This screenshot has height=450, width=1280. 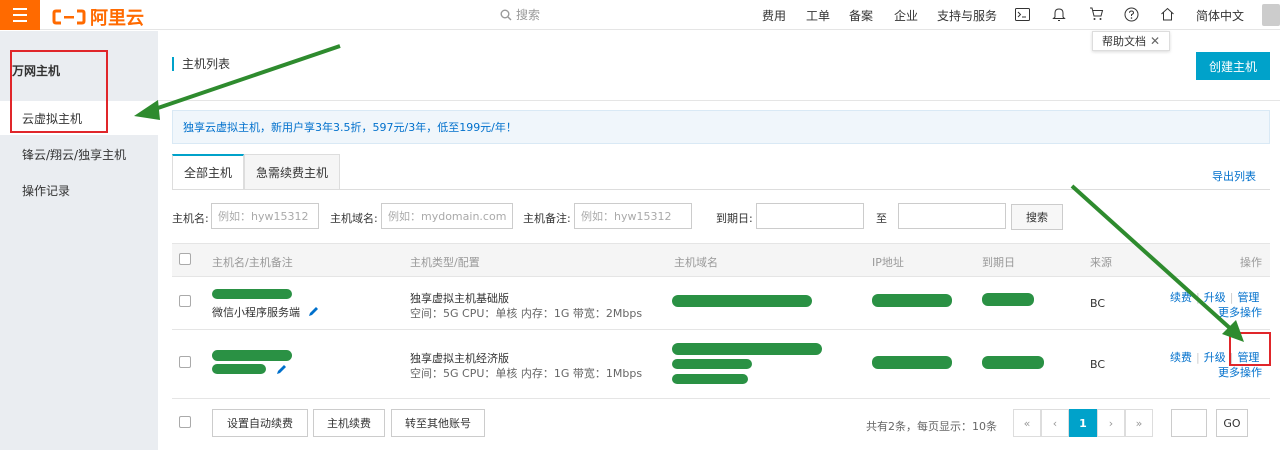 What do you see at coordinates (447, 216) in the screenshot?
I see `domain-input: 例如：mydomain.com` at bounding box center [447, 216].